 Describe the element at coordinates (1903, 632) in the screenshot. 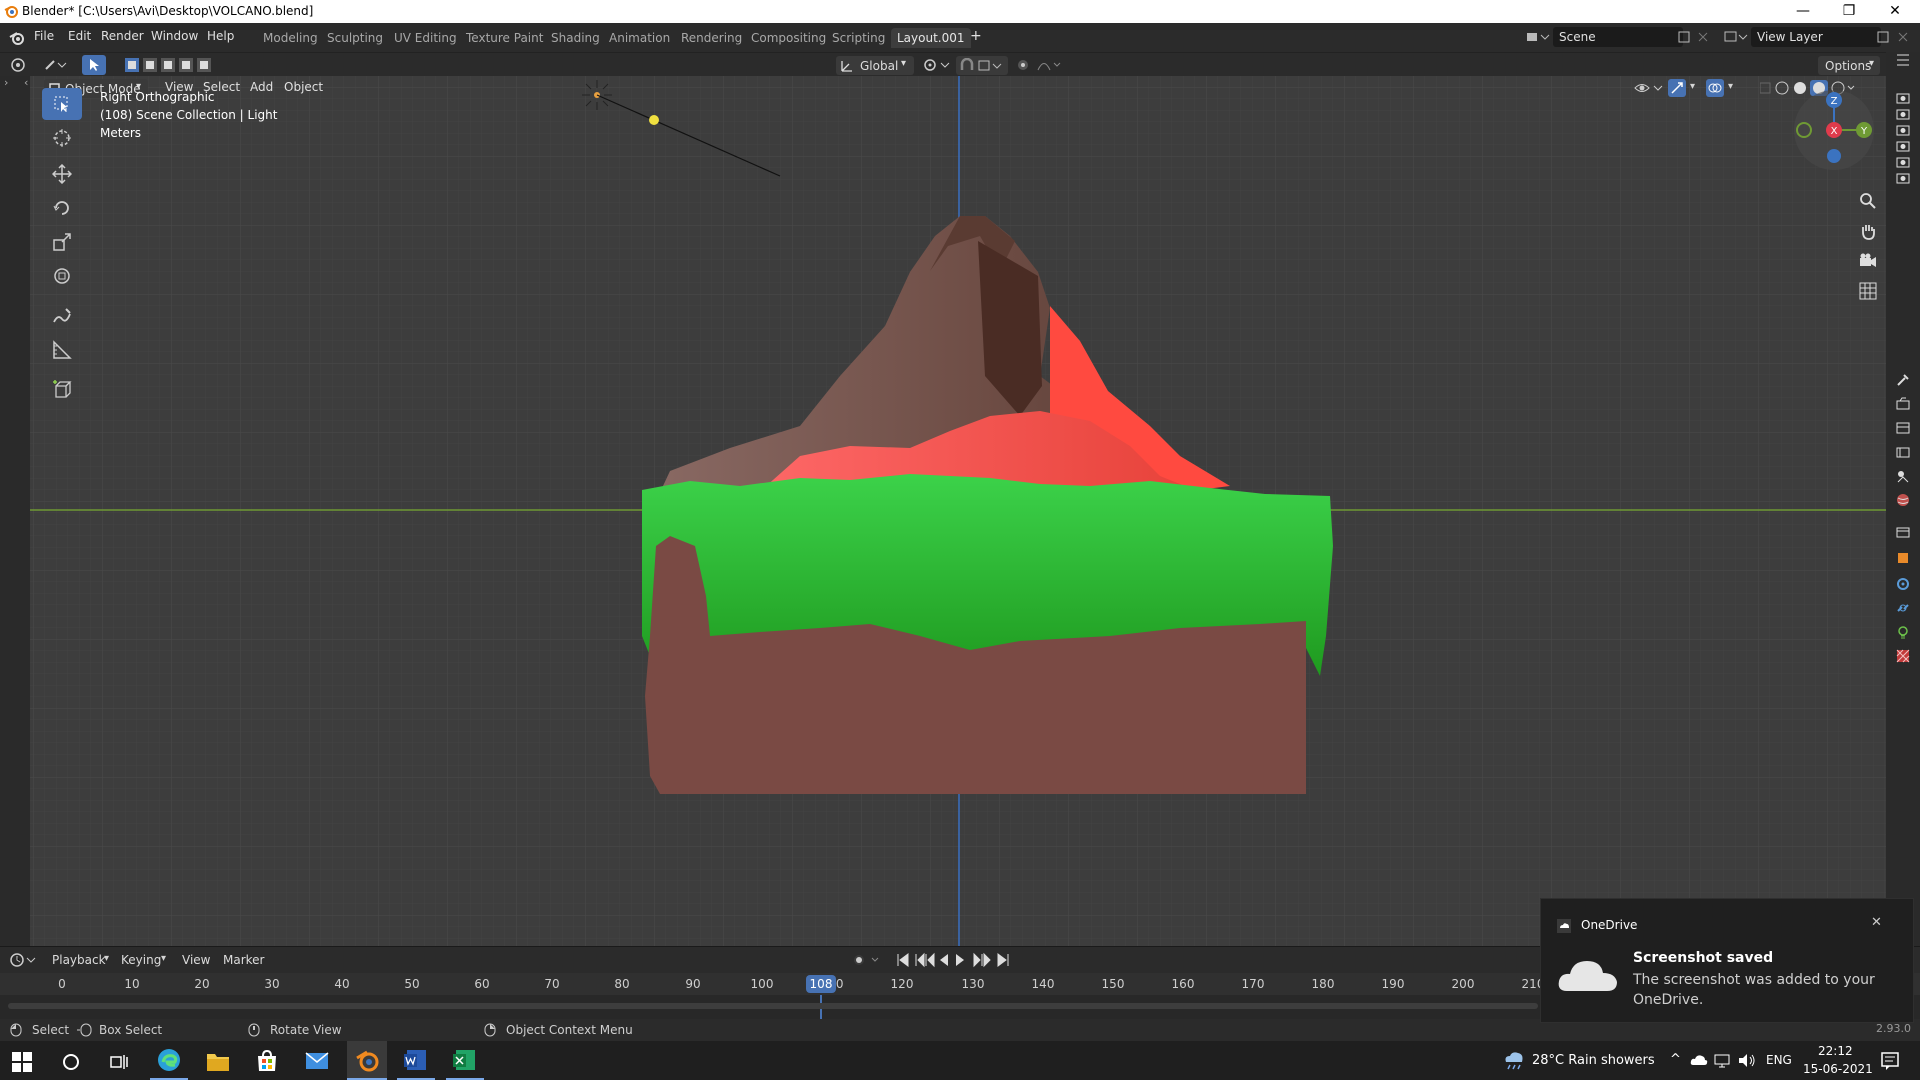

I see `object-data-light-icon` at that location.